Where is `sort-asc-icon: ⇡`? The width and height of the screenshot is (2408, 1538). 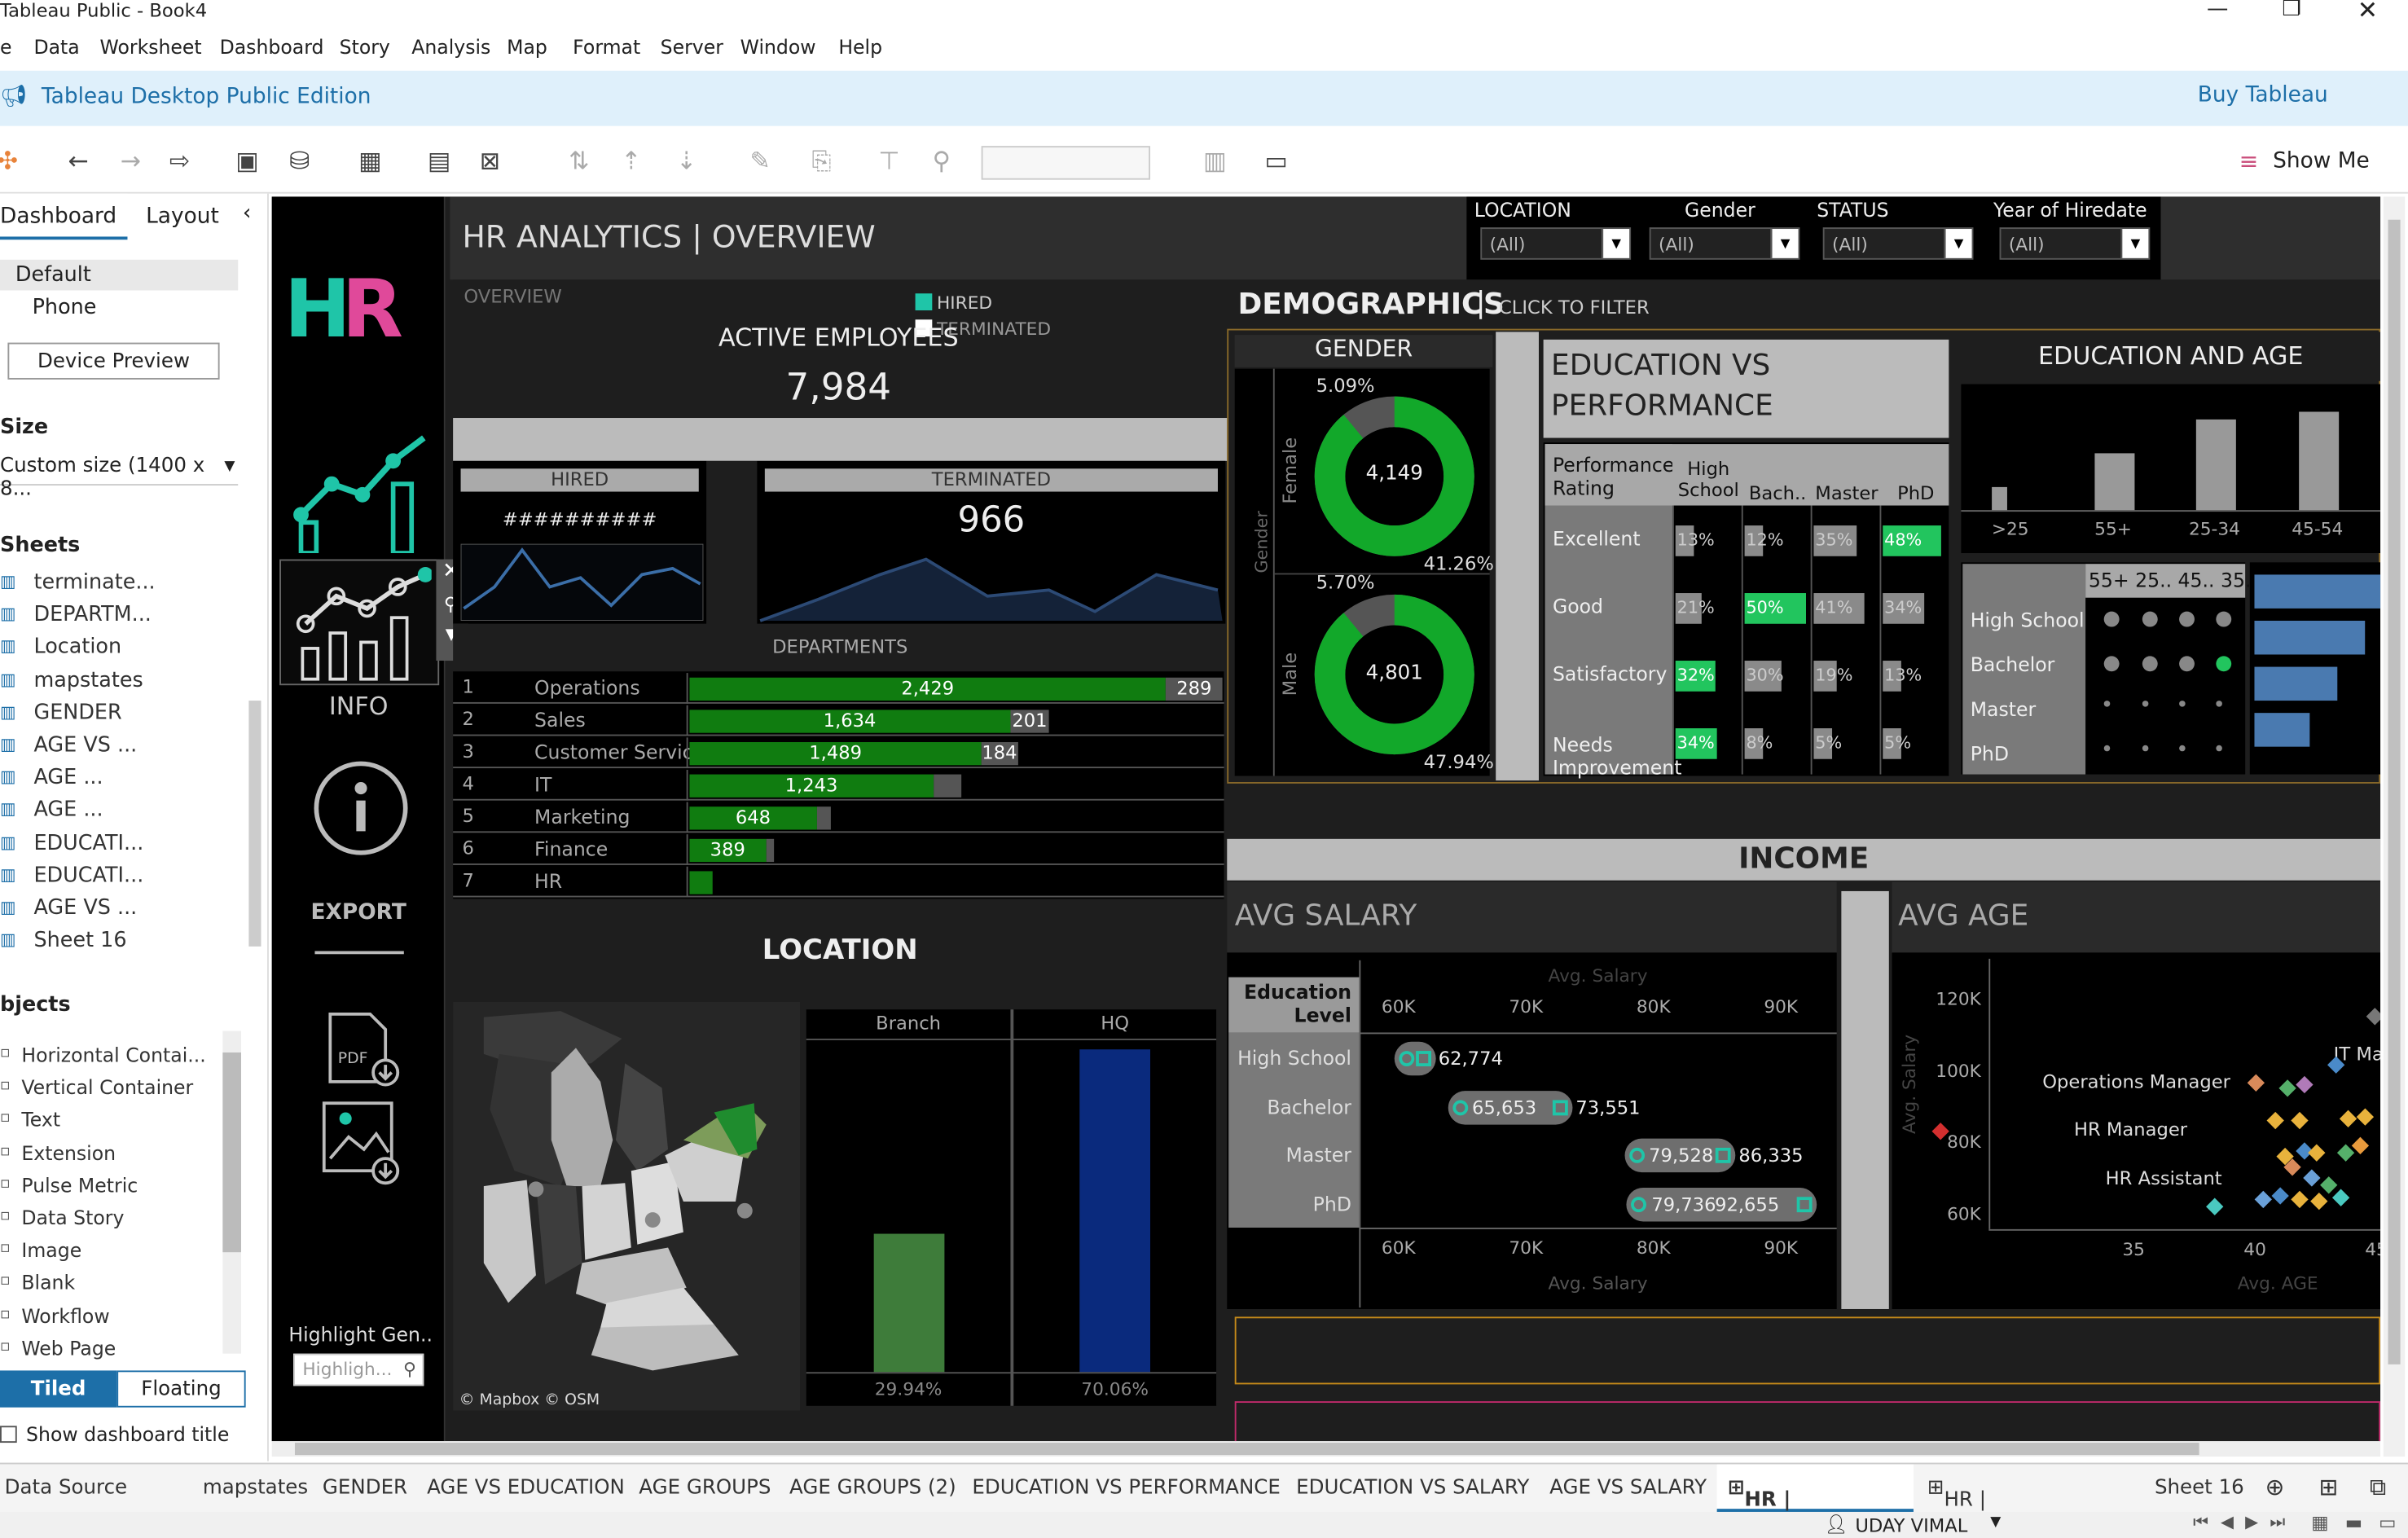
sort-asc-icon: ⇡ is located at coordinates (631, 161).